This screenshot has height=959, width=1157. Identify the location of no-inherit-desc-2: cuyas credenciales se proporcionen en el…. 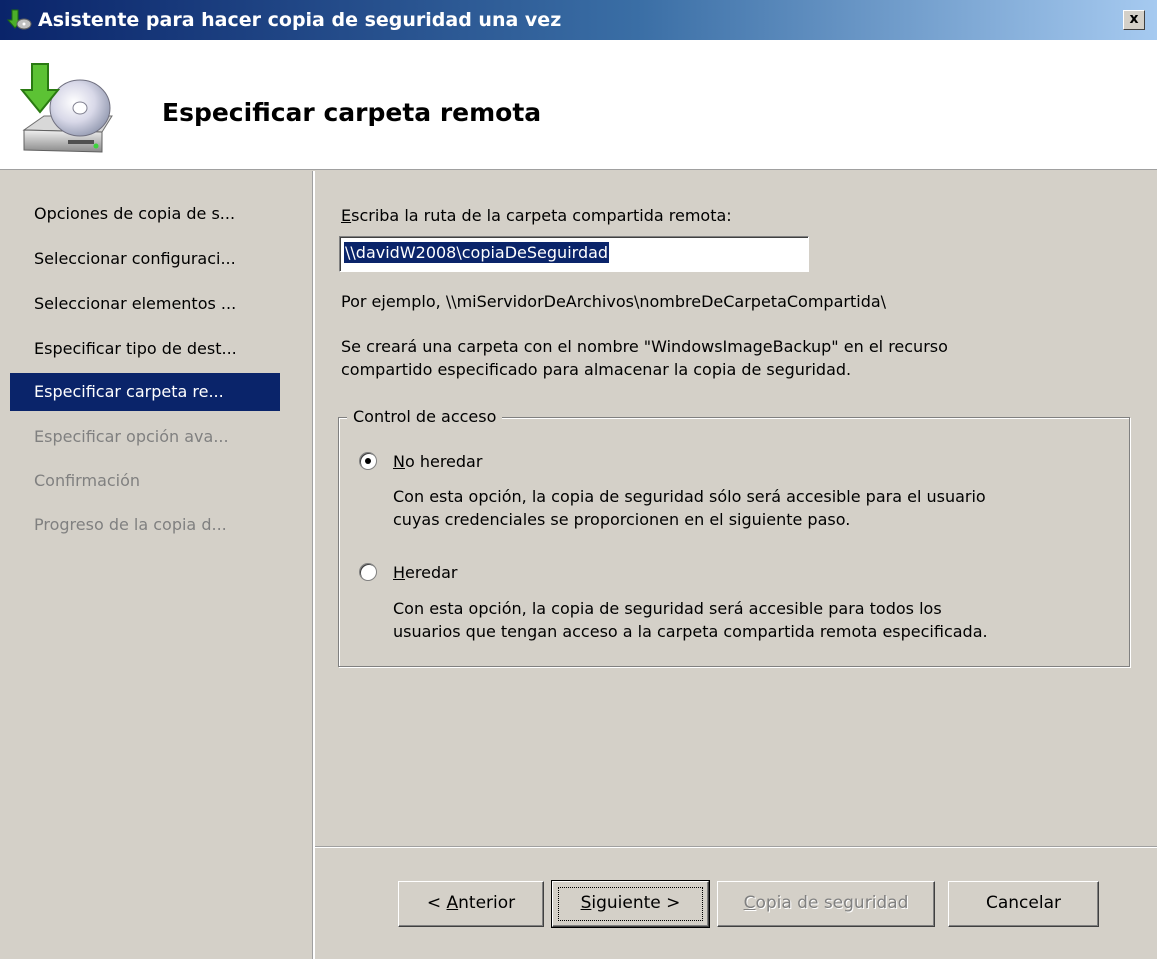
(622, 519).